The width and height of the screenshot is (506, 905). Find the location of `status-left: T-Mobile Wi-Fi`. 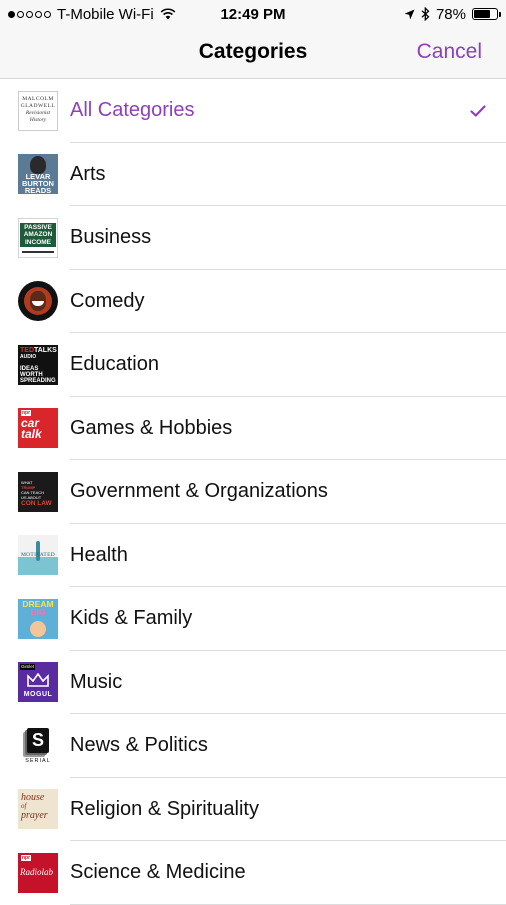

status-left: T-Mobile Wi-Fi is located at coordinates (88, 14).